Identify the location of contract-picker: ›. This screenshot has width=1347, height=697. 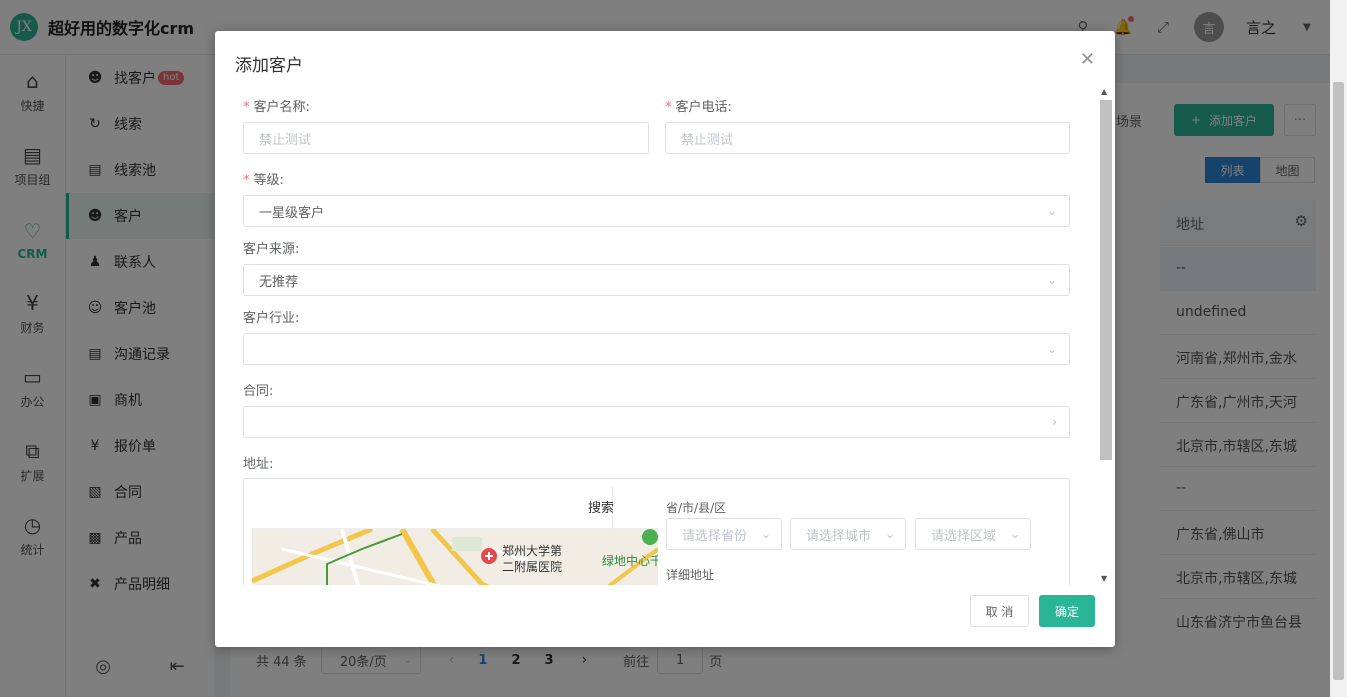
(656, 422).